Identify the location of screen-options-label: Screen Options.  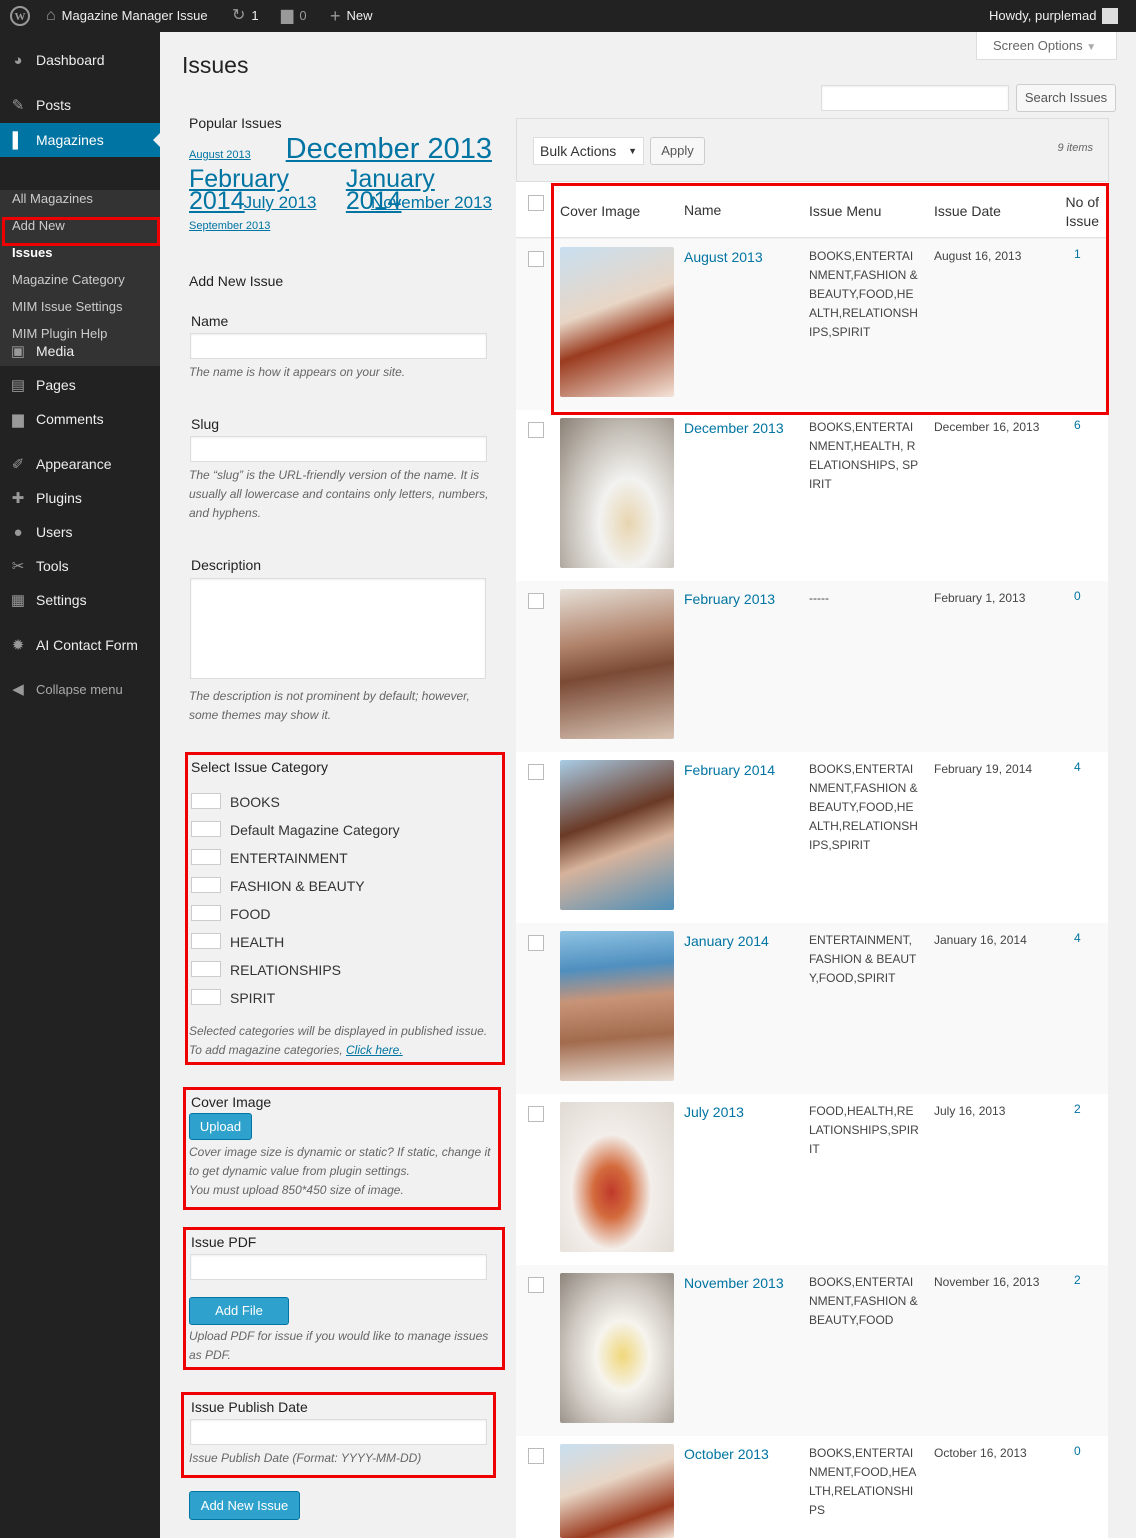
(1038, 45).